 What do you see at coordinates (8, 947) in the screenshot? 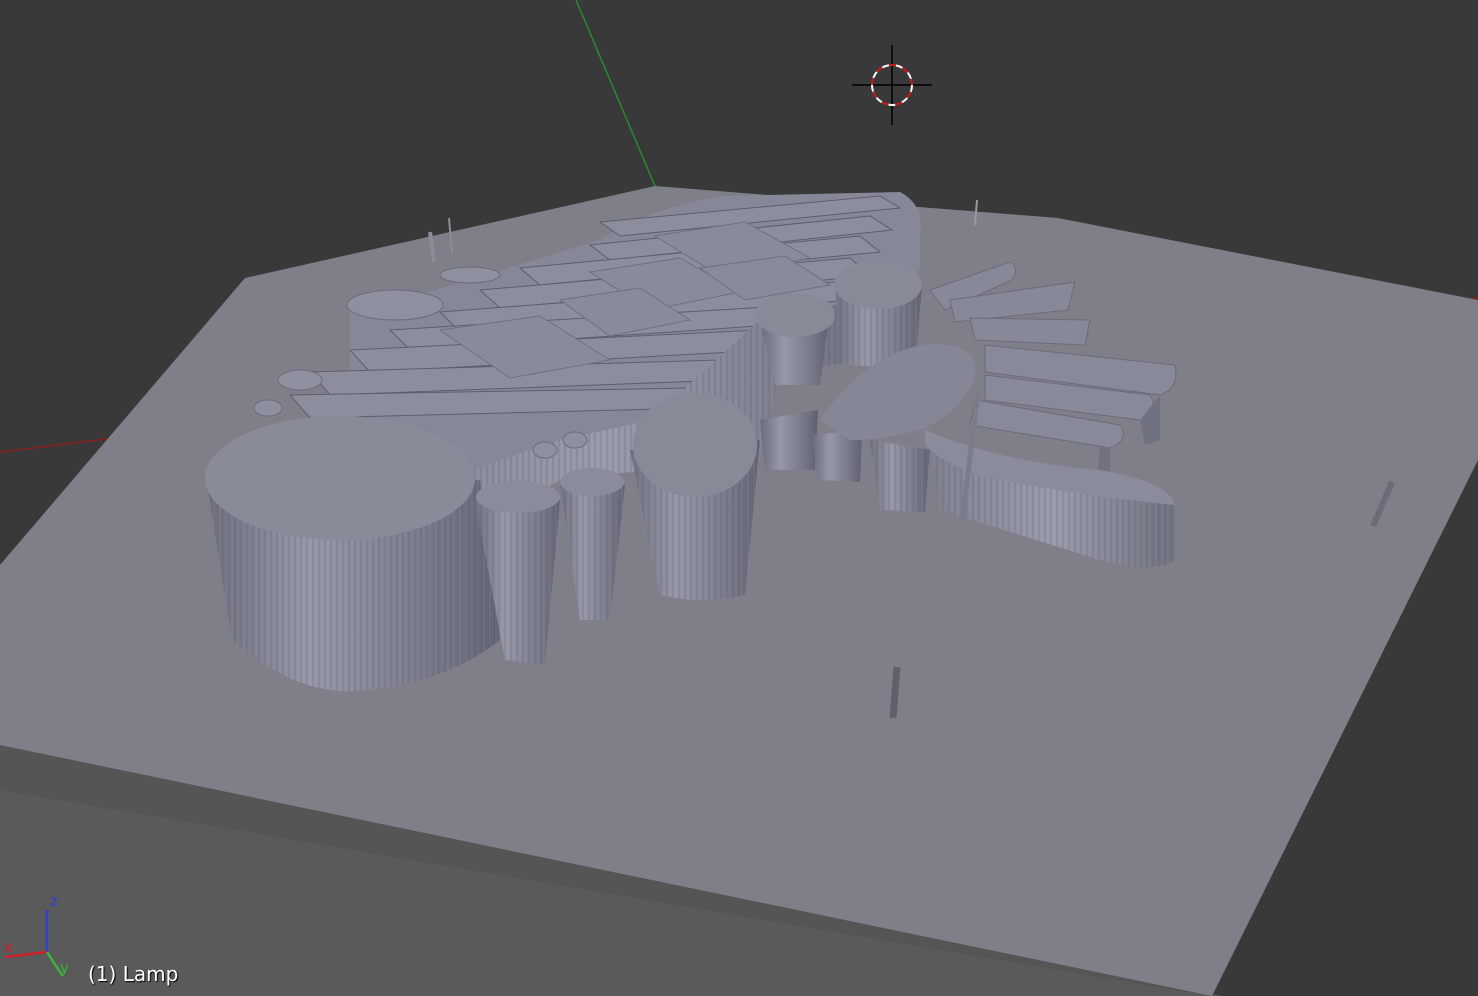
I see `gizmo-x-label: x` at bounding box center [8, 947].